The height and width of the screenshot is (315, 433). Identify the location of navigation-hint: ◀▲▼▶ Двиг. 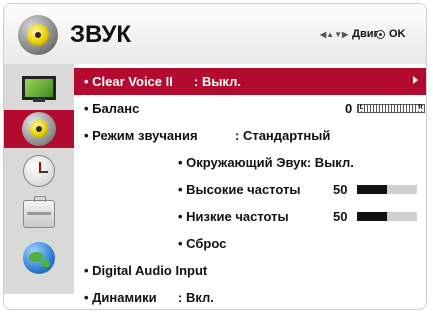
(349, 34).